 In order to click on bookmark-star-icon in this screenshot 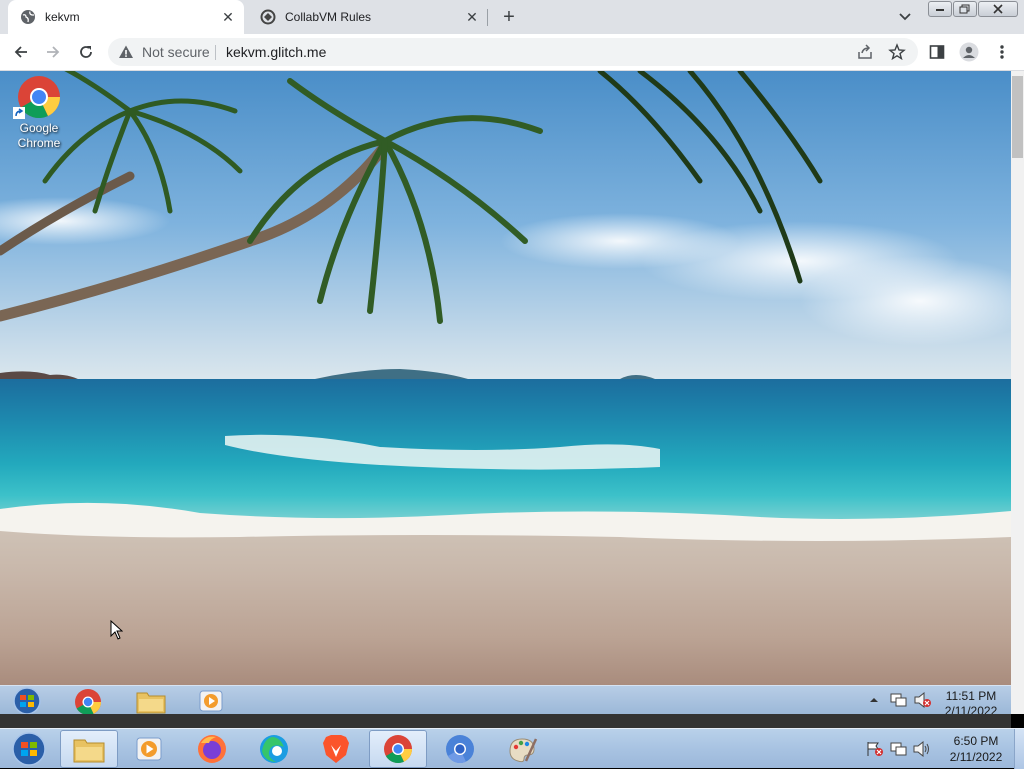, I will do `click(897, 54)`.